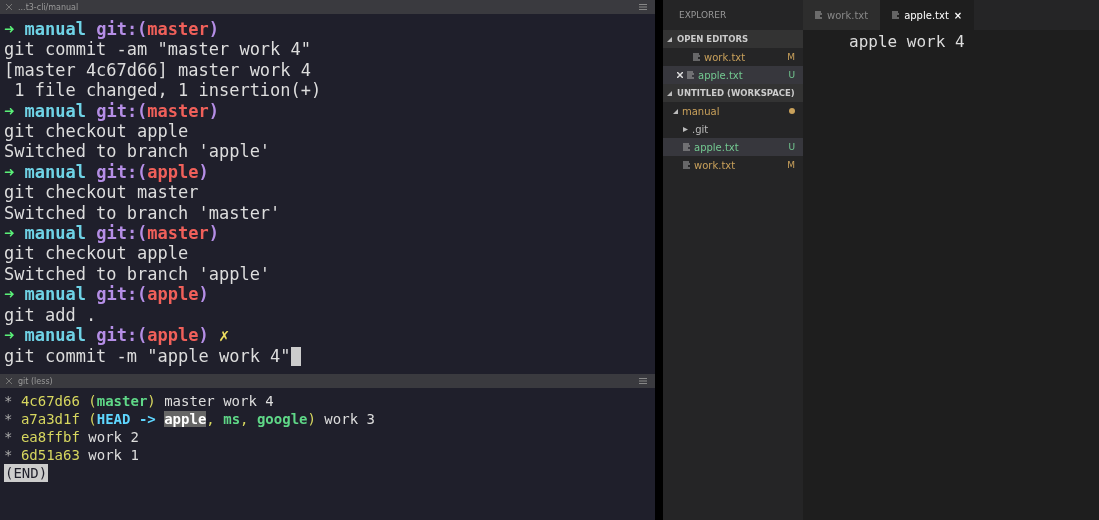  I want to click on output-line: git checkout master, so click(102, 192).